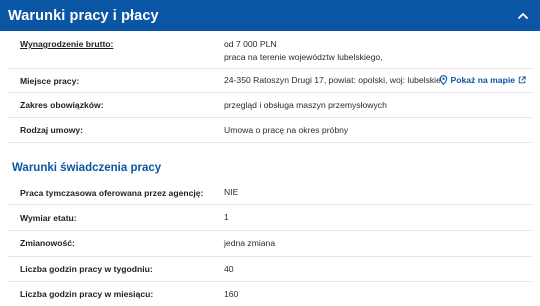  What do you see at coordinates (231, 294) in the screenshot?
I see `detail-value: 160` at bounding box center [231, 294].